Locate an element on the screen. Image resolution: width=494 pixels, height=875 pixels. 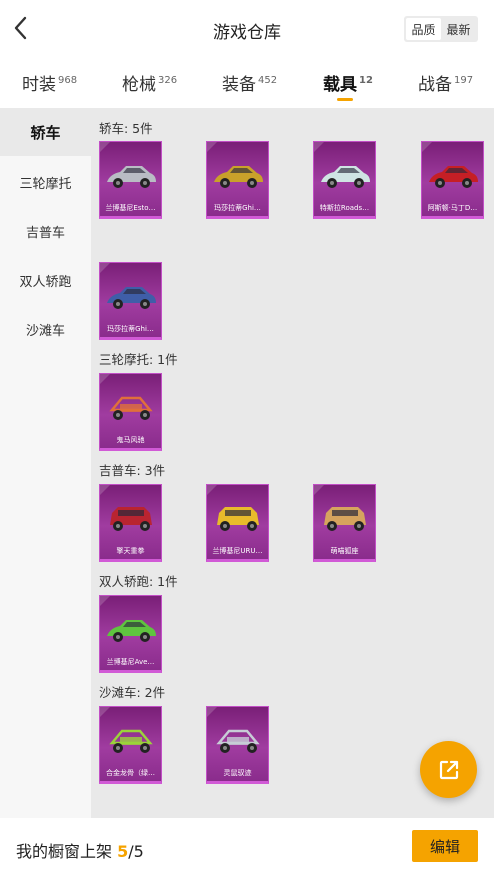
sidebar-item-trike: 三轮摩托 is located at coordinates (45, 182).